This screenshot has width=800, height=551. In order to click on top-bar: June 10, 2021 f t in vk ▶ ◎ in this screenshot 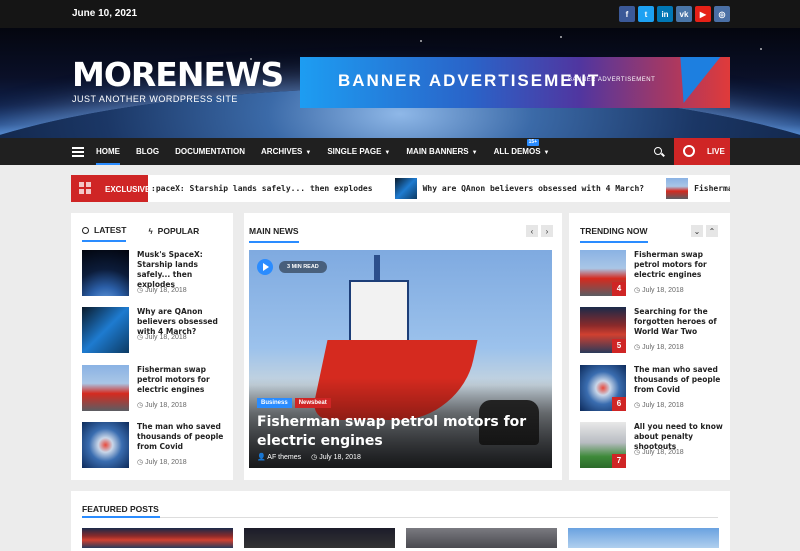, I will do `click(400, 14)`.